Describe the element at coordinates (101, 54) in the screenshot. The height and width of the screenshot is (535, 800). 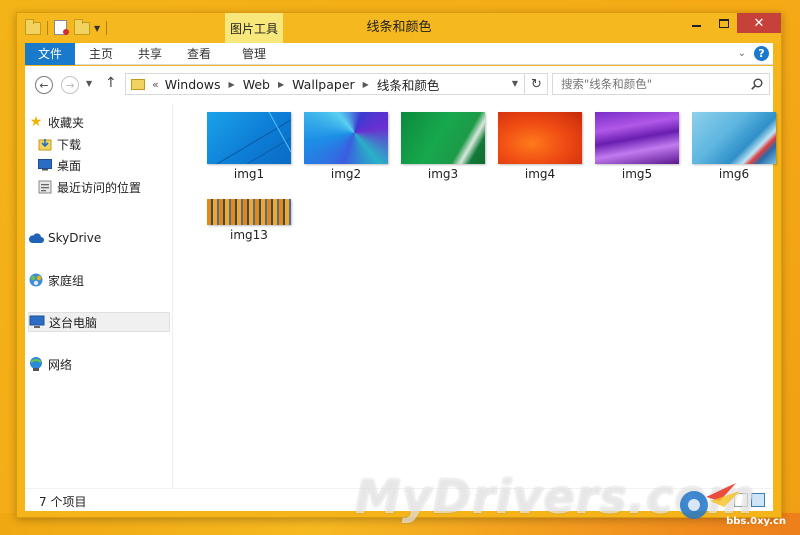
I see `tab-home: 主页` at that location.